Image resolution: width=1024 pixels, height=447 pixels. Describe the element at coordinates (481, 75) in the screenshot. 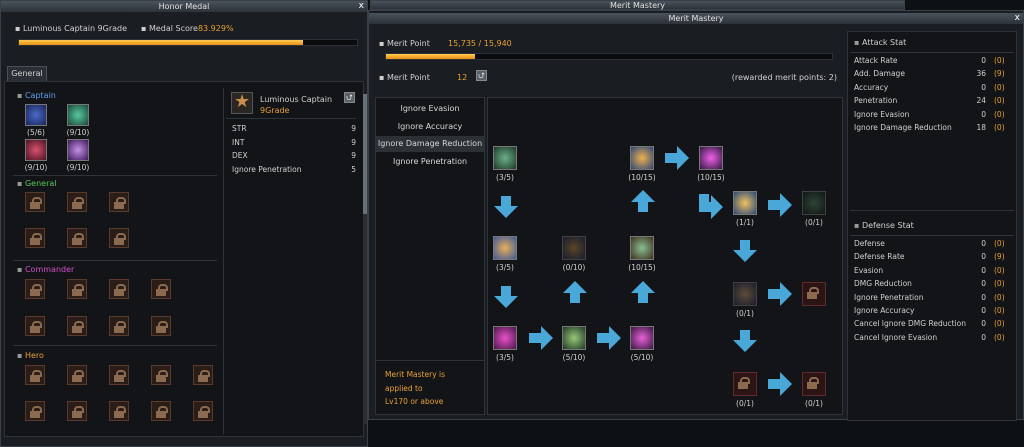

I see `merit-level-button: ⮍` at that location.